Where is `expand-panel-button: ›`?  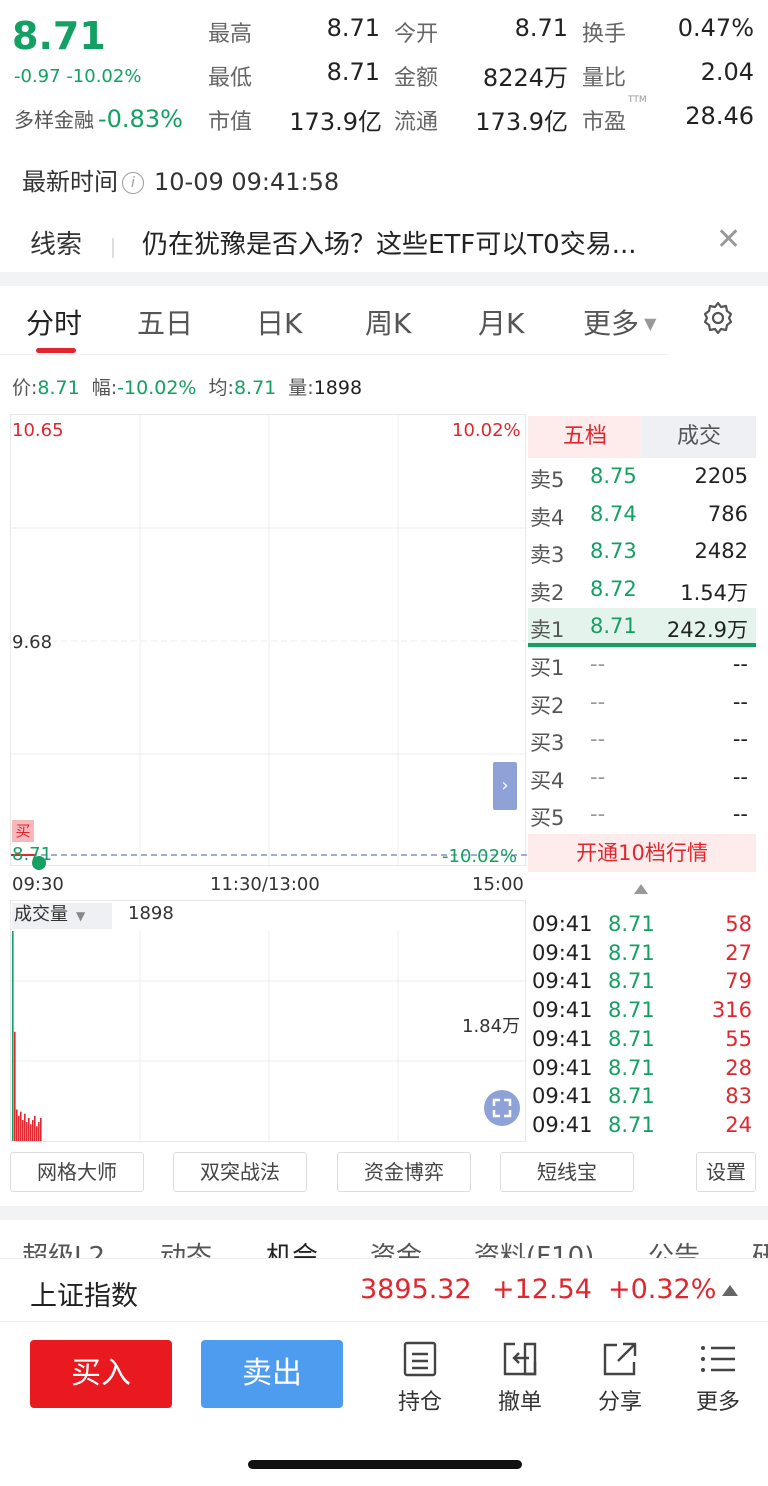 expand-panel-button: › is located at coordinates (505, 786).